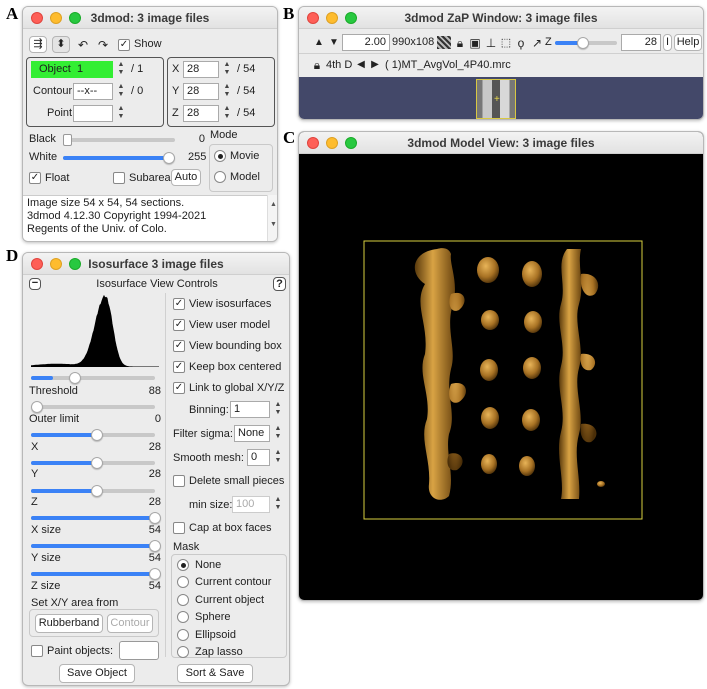  I want to click on object-spinner: ▲ ▼, so click(121, 69).